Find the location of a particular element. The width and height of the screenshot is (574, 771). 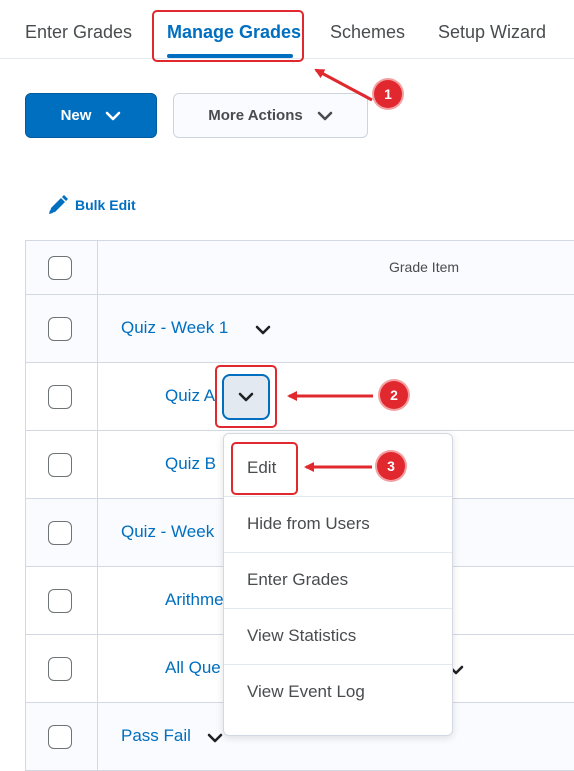

step-badge: 2 is located at coordinates (394, 395).